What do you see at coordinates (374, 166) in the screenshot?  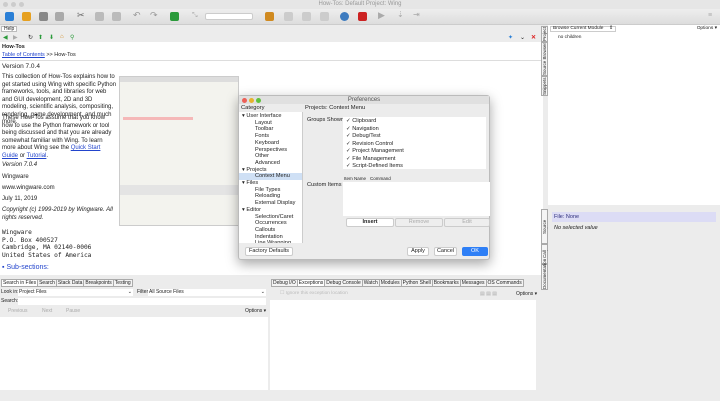 I see `group-checkbox: ✓ Script-Defined Items` at bounding box center [374, 166].